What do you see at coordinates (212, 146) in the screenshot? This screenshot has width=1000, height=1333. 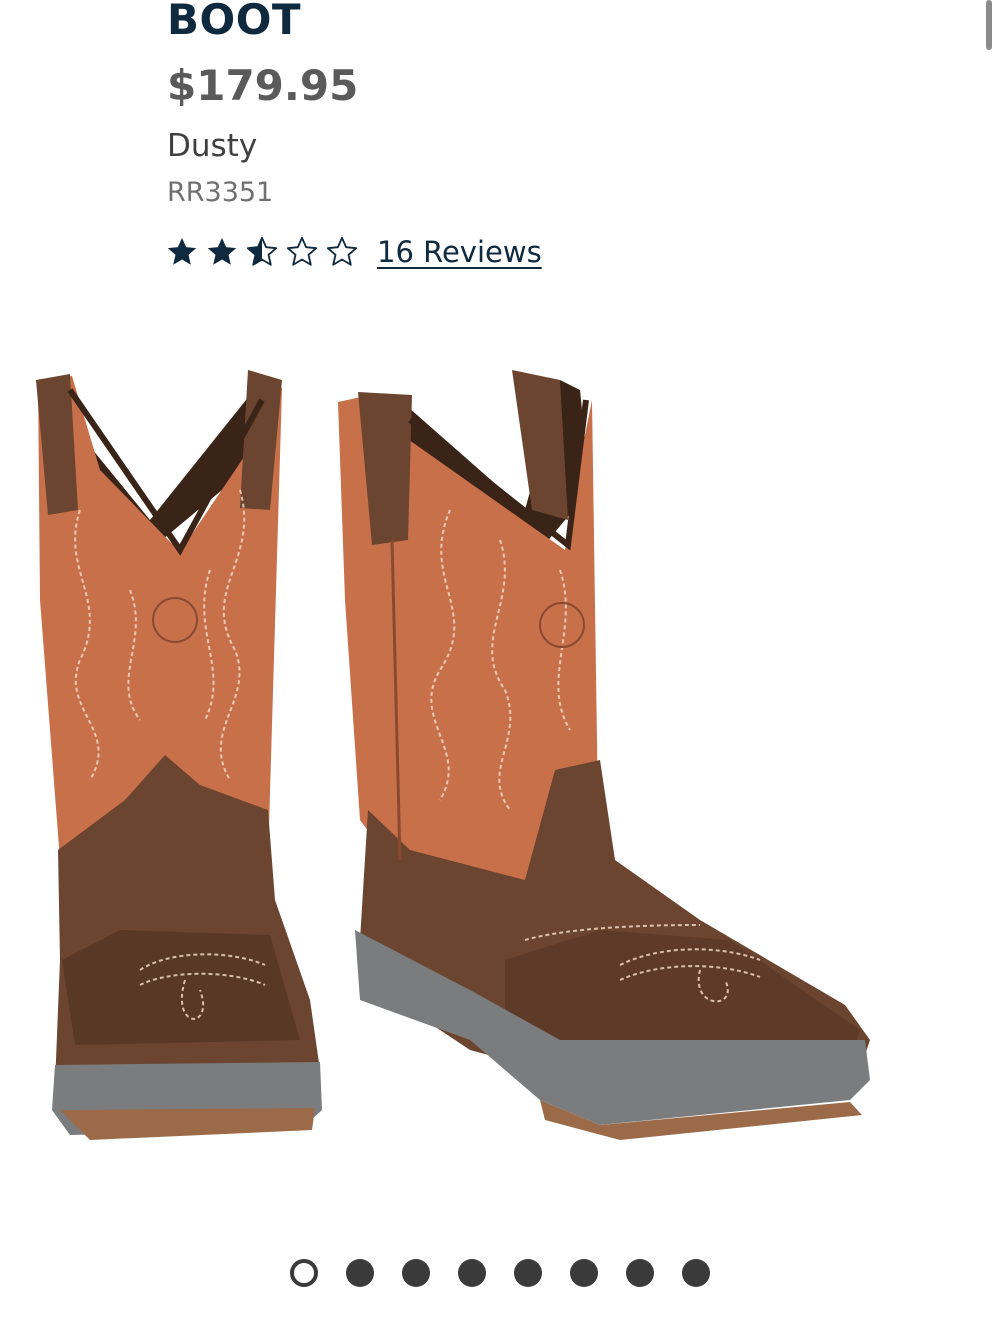 I see `product-color-name: Dusty` at bounding box center [212, 146].